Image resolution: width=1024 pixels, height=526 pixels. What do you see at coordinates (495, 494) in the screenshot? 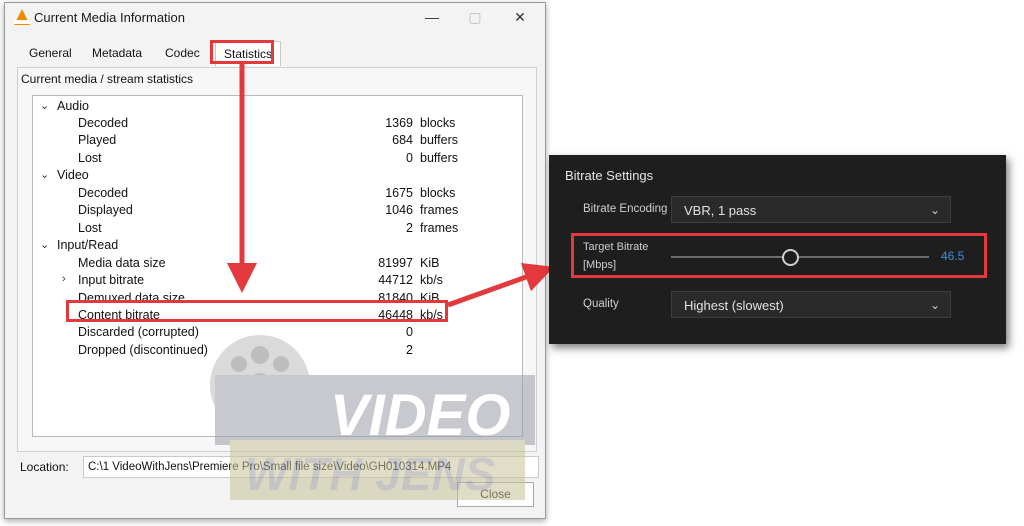
I see `close-button: Close` at bounding box center [495, 494].